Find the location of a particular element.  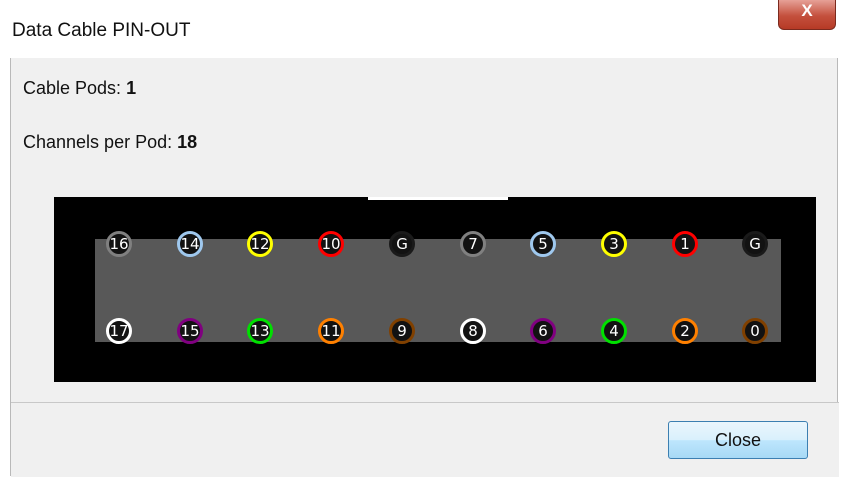

pin-9: 9 is located at coordinates (402, 331).